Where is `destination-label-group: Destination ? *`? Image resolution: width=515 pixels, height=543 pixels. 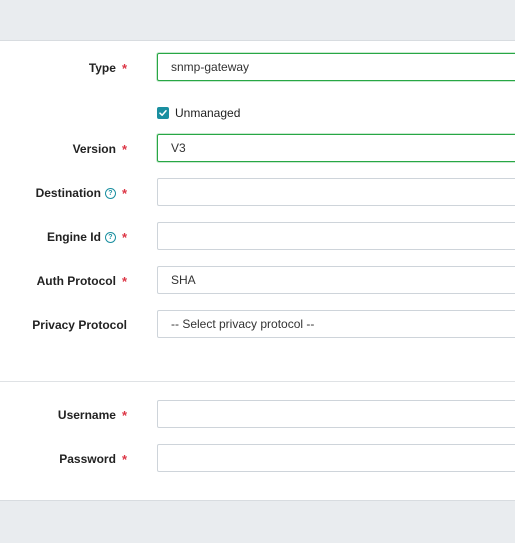
destination-label-group: Destination ? * is located at coordinates (81, 193).